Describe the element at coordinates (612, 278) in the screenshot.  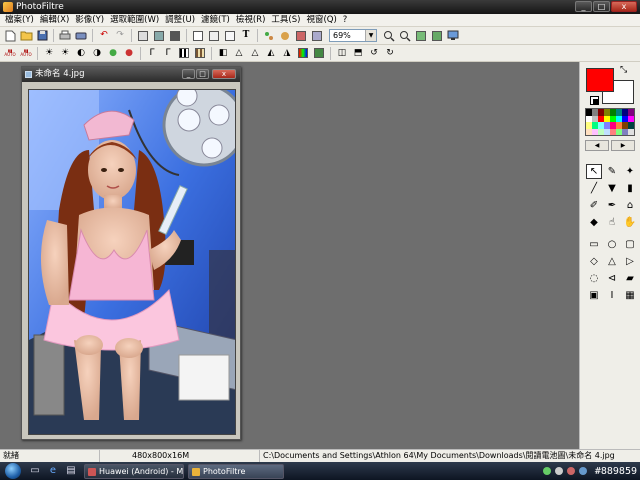
I see `polygon-icon: ⊲` at that location.